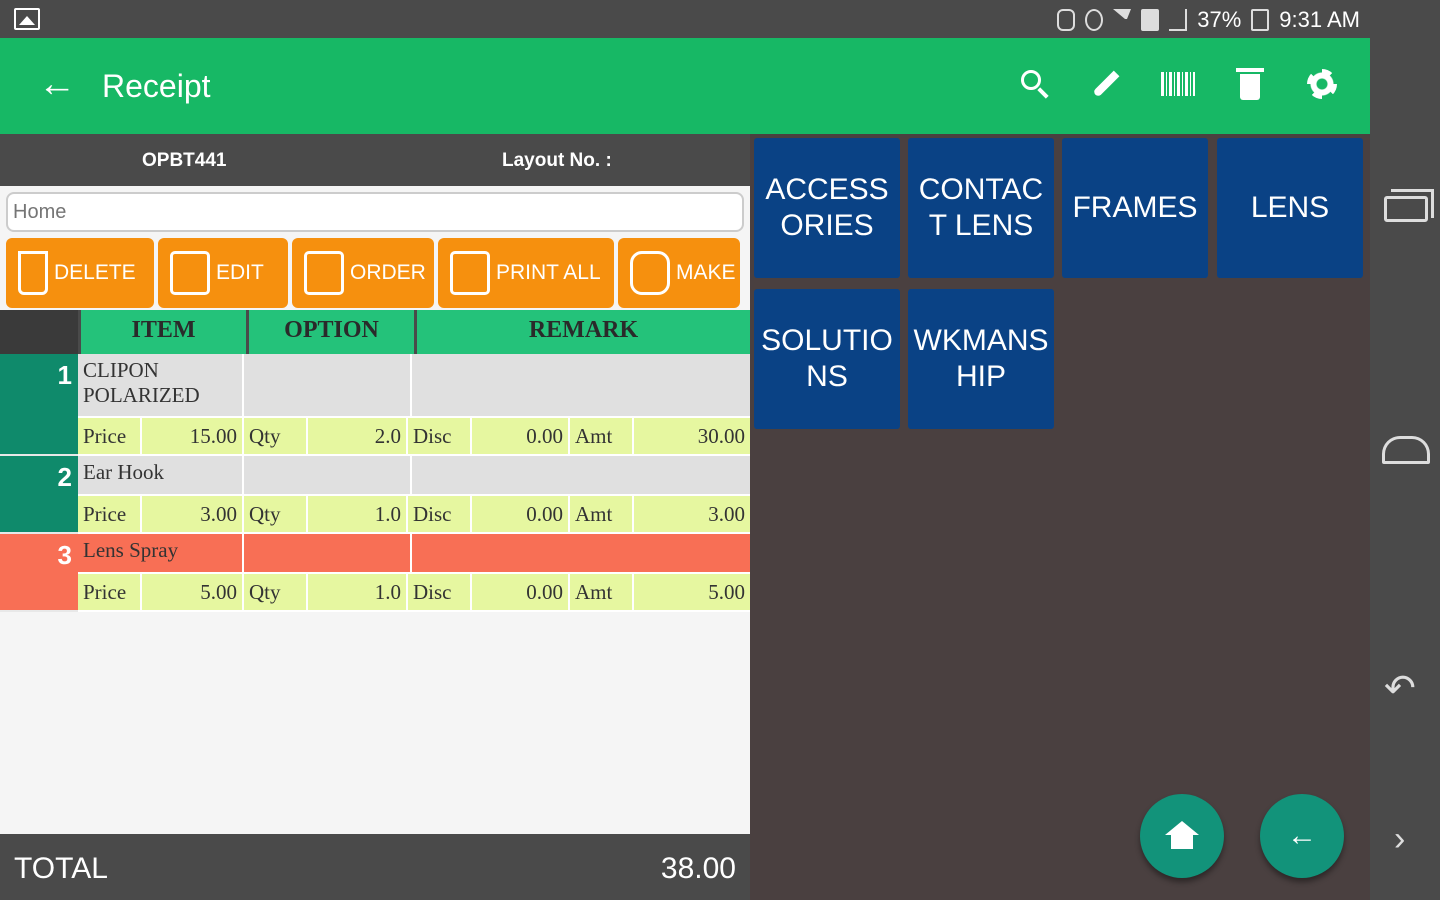  What do you see at coordinates (685, 86) in the screenshot?
I see `app-bar: ← Receipt` at bounding box center [685, 86].